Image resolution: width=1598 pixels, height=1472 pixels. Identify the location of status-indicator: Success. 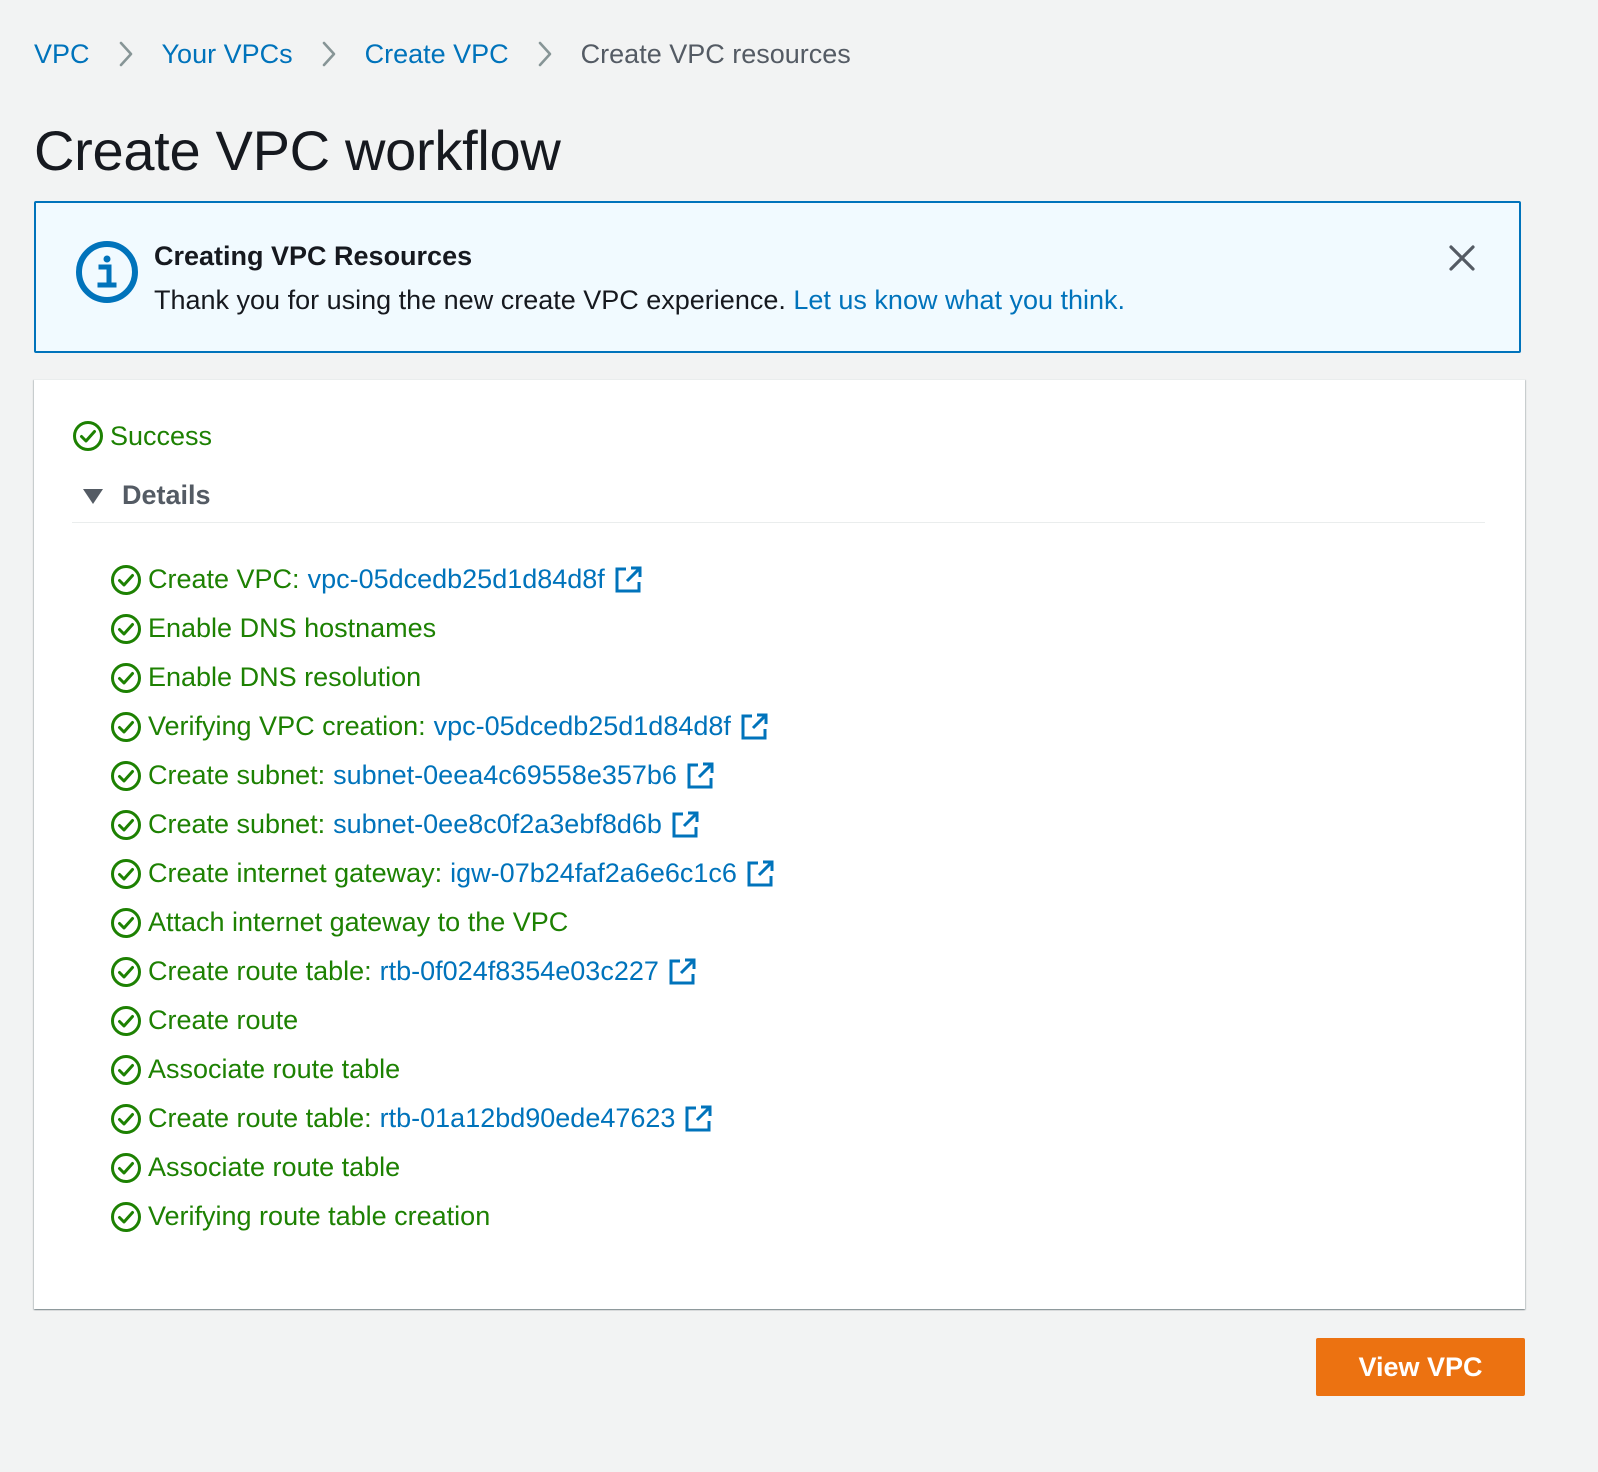
(142, 436).